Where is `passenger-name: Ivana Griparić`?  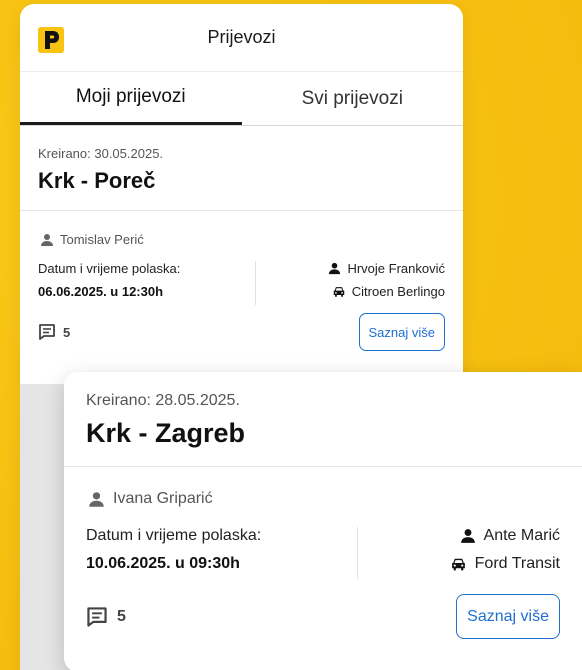
passenger-name: Ivana Griparić is located at coordinates (163, 498).